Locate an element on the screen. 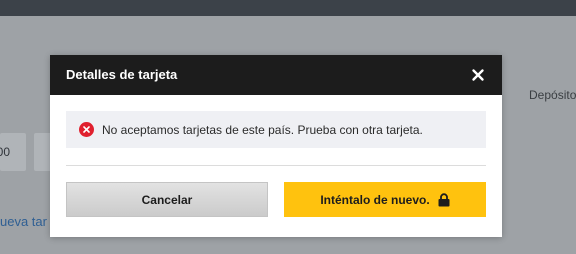  retry-button: Inténtalo de nuevo. is located at coordinates (385, 199).